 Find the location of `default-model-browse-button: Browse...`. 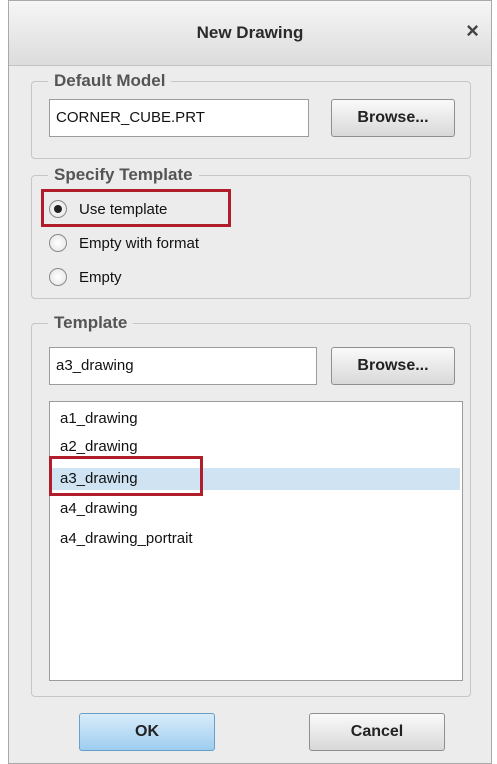

default-model-browse-button: Browse... is located at coordinates (393, 118).